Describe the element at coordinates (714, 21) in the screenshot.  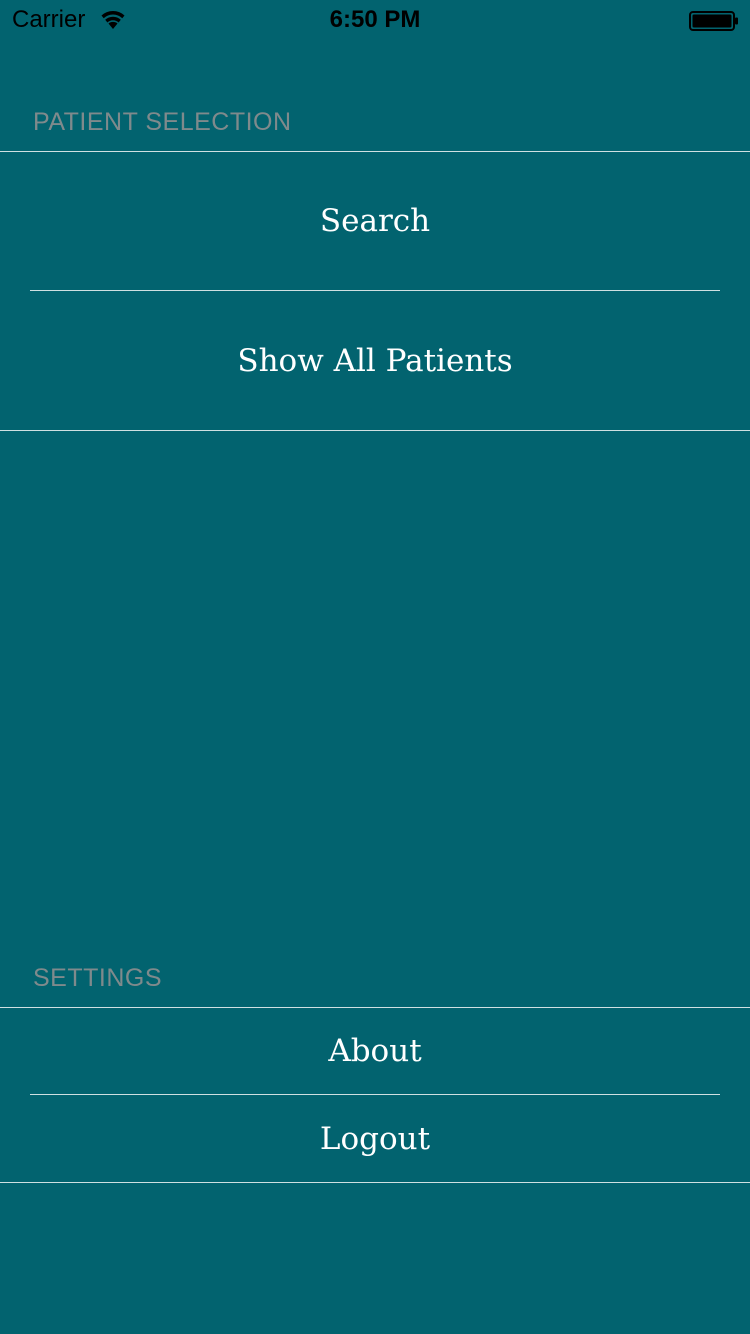
I see `battery-icon` at that location.